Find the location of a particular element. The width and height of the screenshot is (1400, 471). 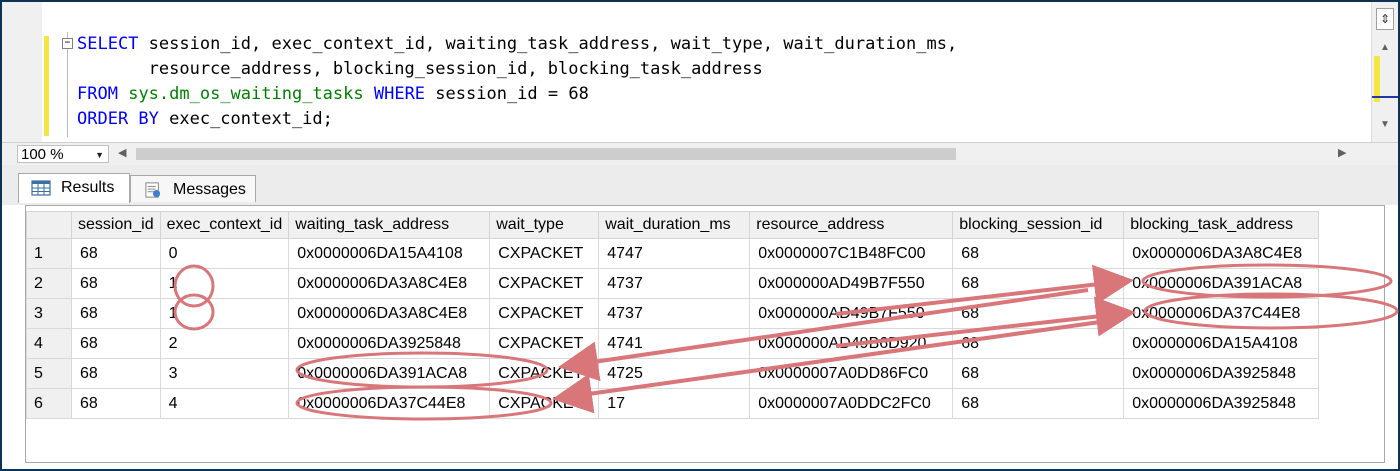

code-line: ORDER BY exec_context_id; is located at coordinates (517, 119).